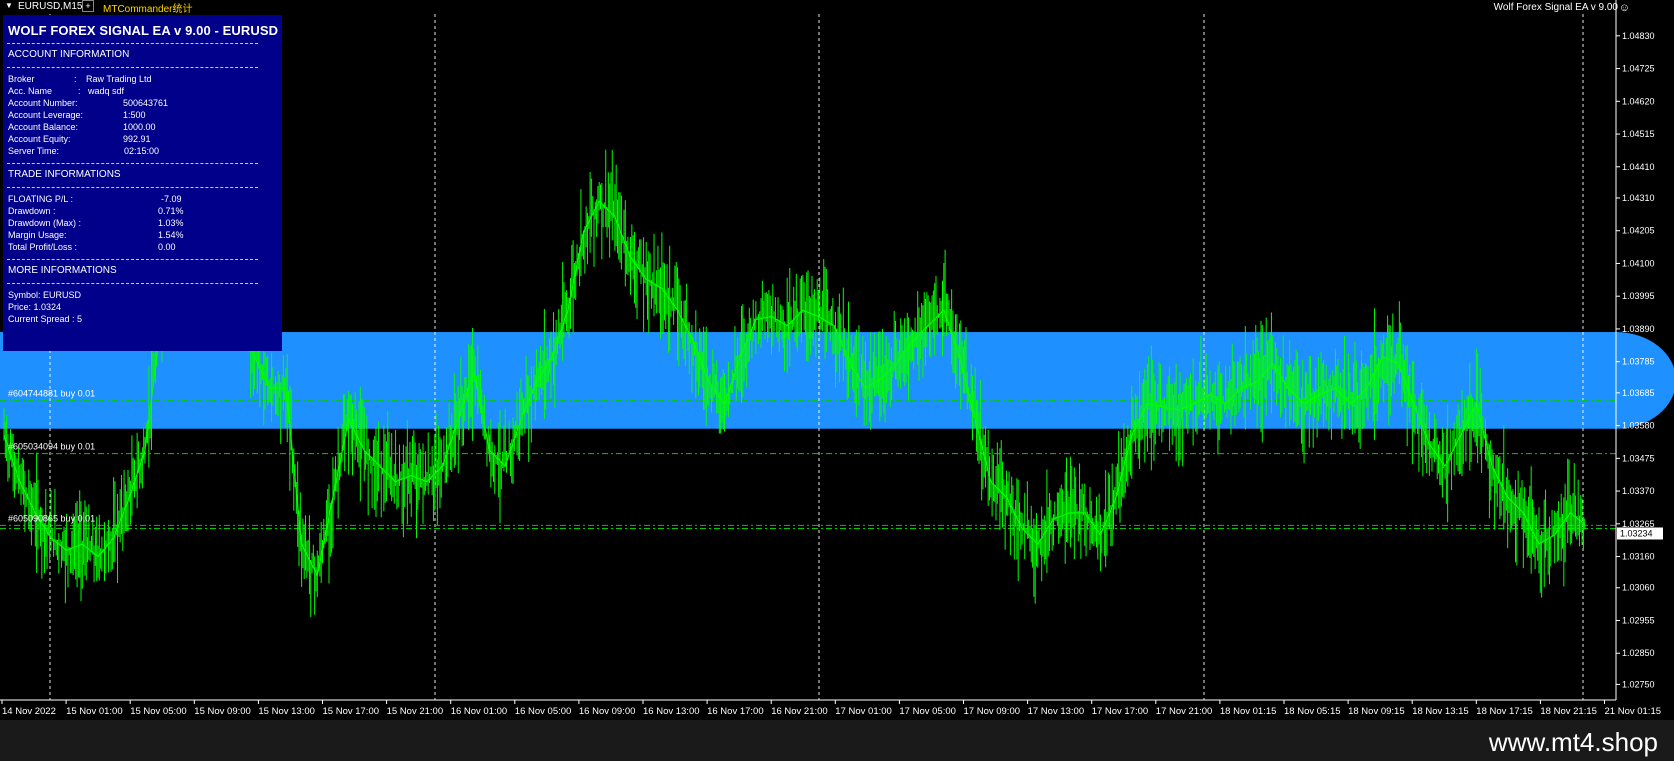 The width and height of the screenshot is (1674, 761). I want to click on y-tick-label: 1.04310, so click(1638, 198).